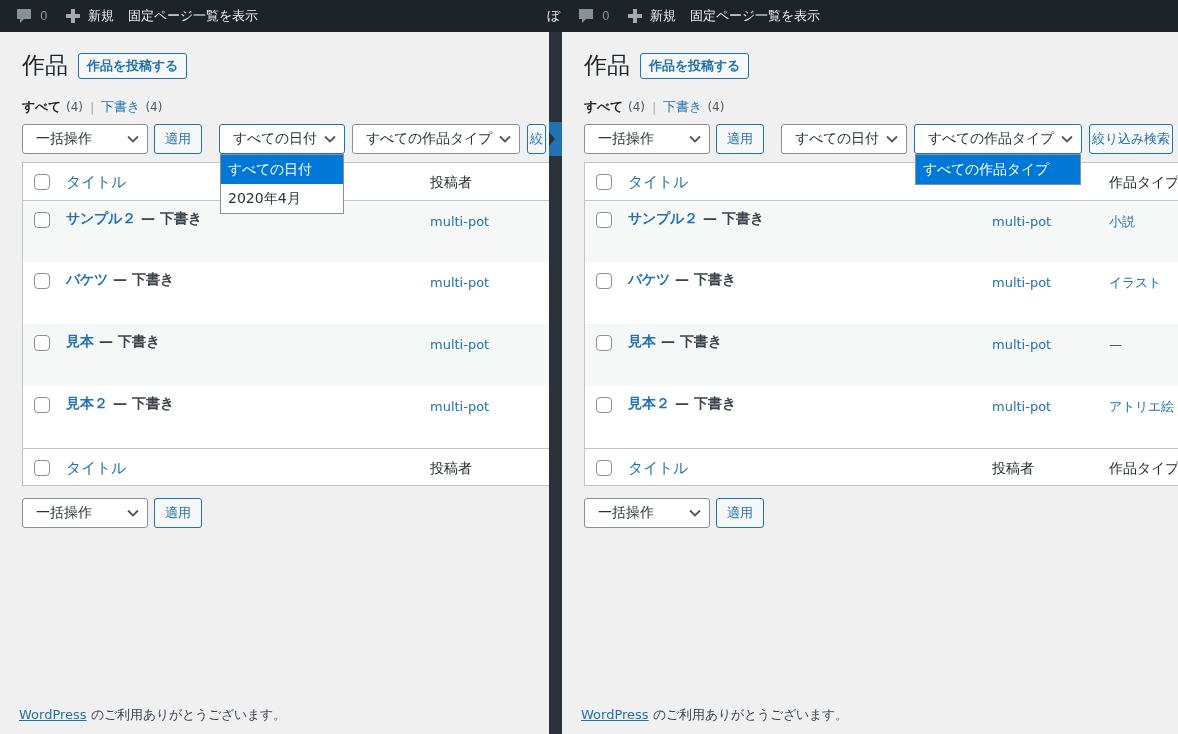 Image resolution: width=1178 pixels, height=734 pixels. What do you see at coordinates (1141, 406) in the screenshot?
I see `type-link: アトリエ絵` at bounding box center [1141, 406].